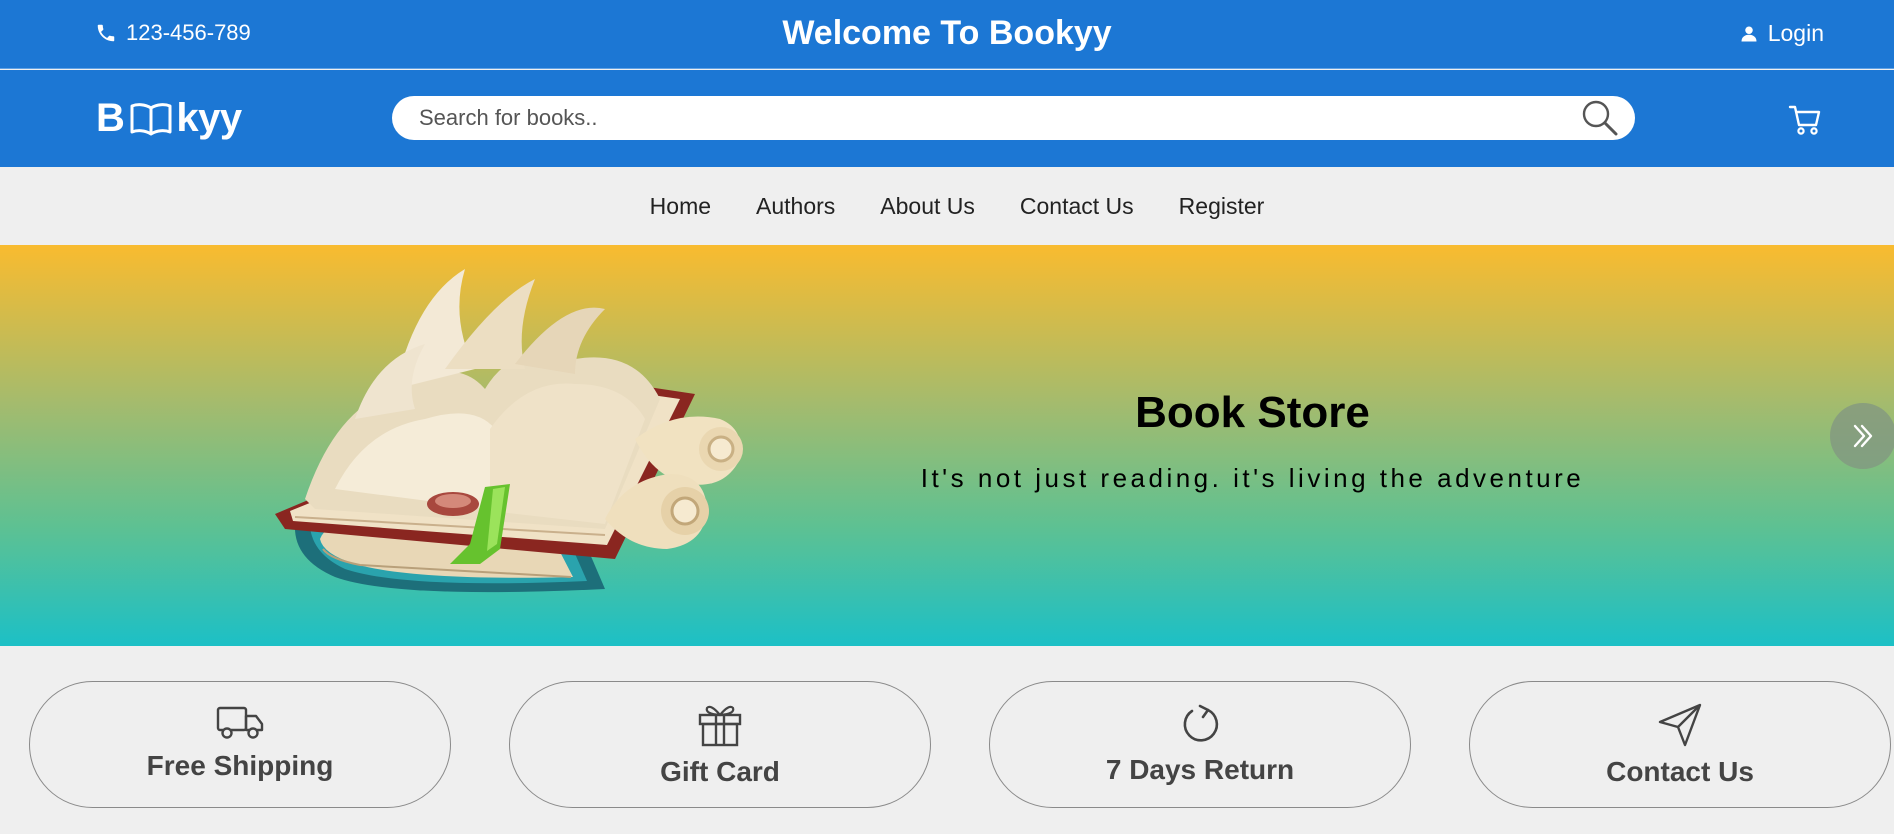 The image size is (1894, 834). I want to click on login-label: Login, so click(1795, 33).